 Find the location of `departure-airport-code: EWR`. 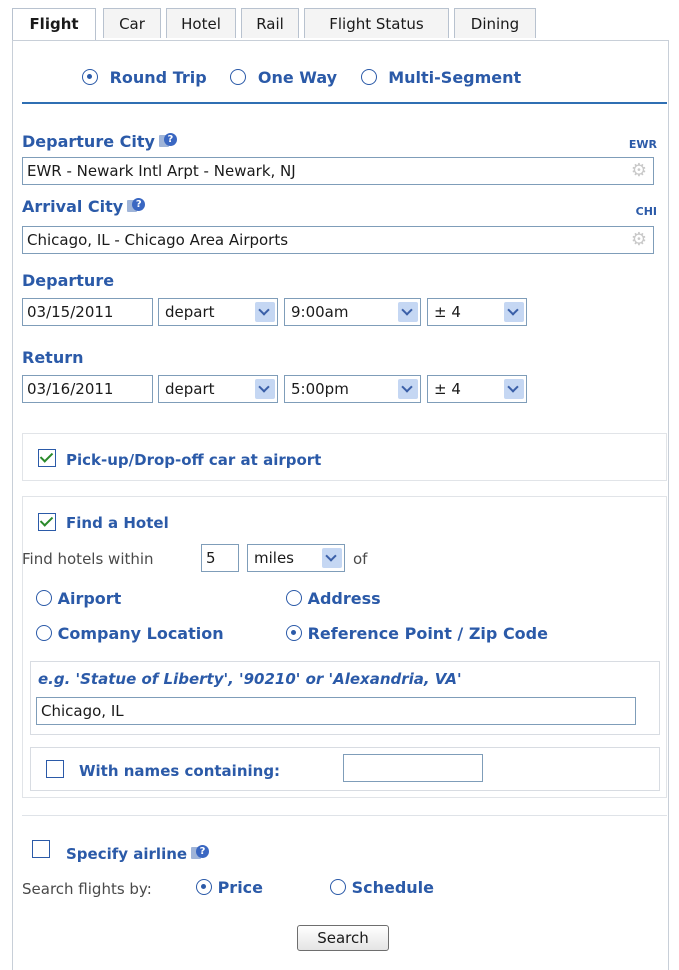

departure-airport-code: EWR is located at coordinates (642, 144).